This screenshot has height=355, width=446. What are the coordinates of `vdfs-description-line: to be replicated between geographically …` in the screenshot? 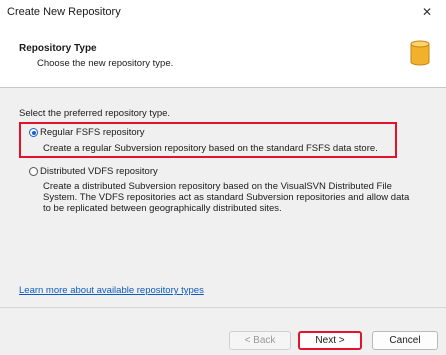 It's located at (162, 208).